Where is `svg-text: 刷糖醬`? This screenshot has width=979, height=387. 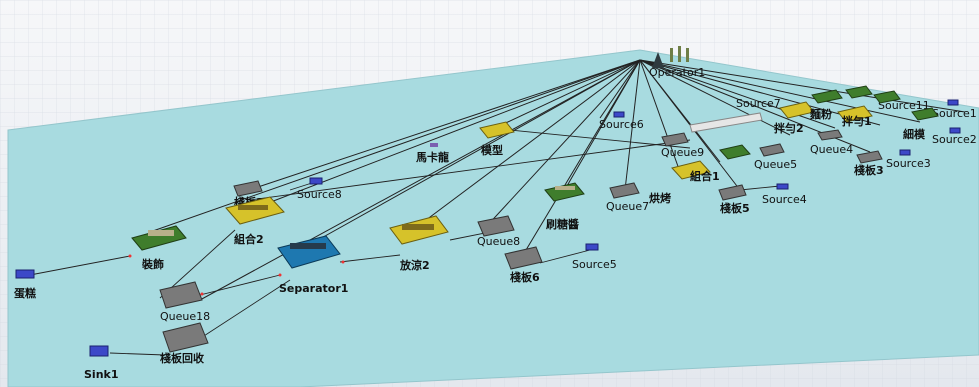
svg-text: 刷糖醬 is located at coordinates (562, 224).